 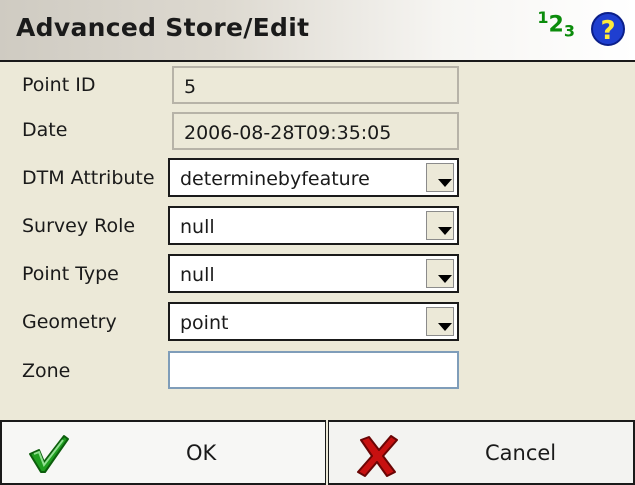 What do you see at coordinates (163, 27) in the screenshot?
I see `window-title: Advanced Store/Edit` at bounding box center [163, 27].